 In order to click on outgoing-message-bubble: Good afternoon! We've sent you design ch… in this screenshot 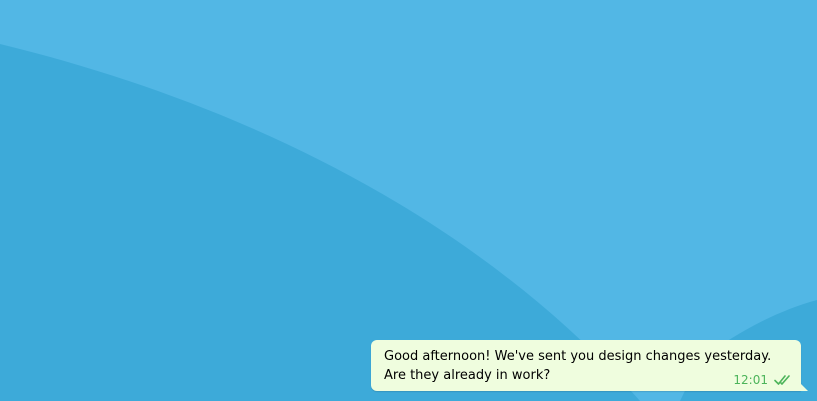, I will do `click(589, 365)`.